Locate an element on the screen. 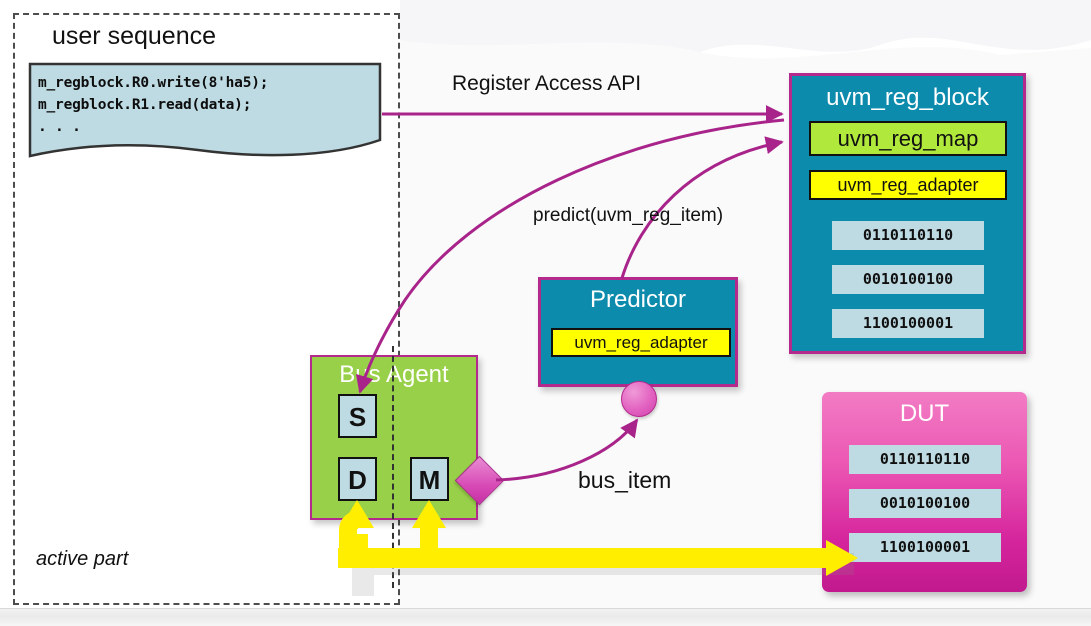  dut-block: DUT 0110110110 0010100100 1100100001 is located at coordinates (924, 492).